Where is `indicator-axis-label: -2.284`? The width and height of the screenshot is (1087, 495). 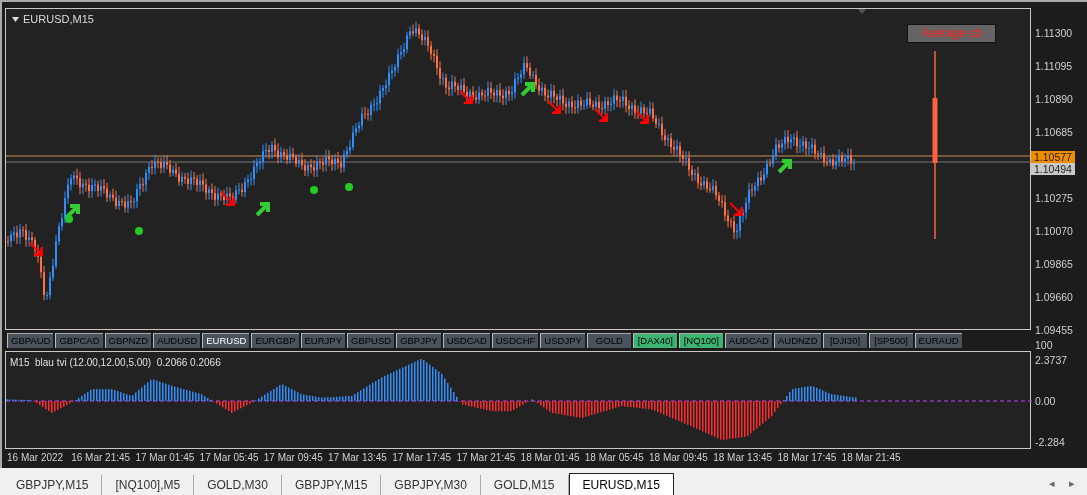
indicator-axis-label: -2.284 is located at coordinates (1050, 442).